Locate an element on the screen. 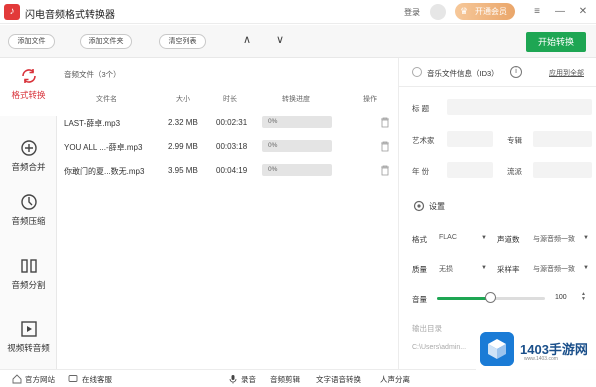 Image resolution: width=596 pixels, height=387 pixels. sidebar-item-label: 视频转音频 is located at coordinates (28, 348).